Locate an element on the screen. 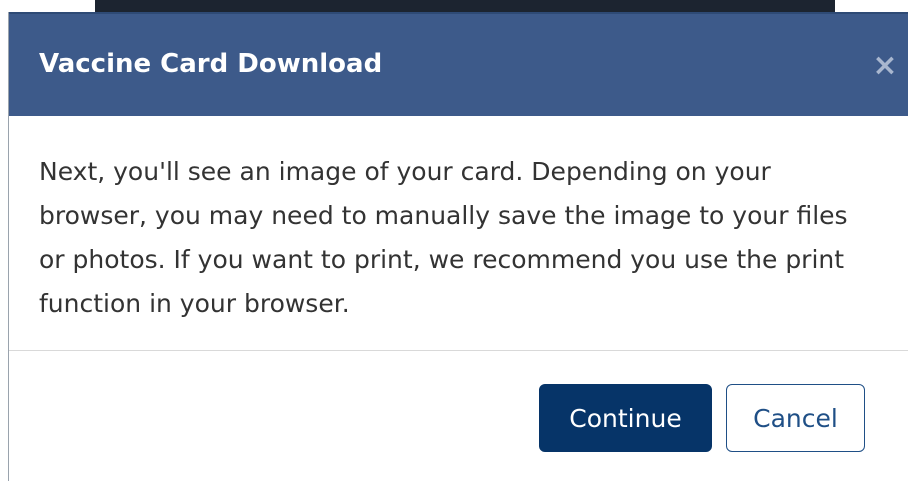 The image size is (908, 481). cancel-button: Cancel is located at coordinates (795, 418).